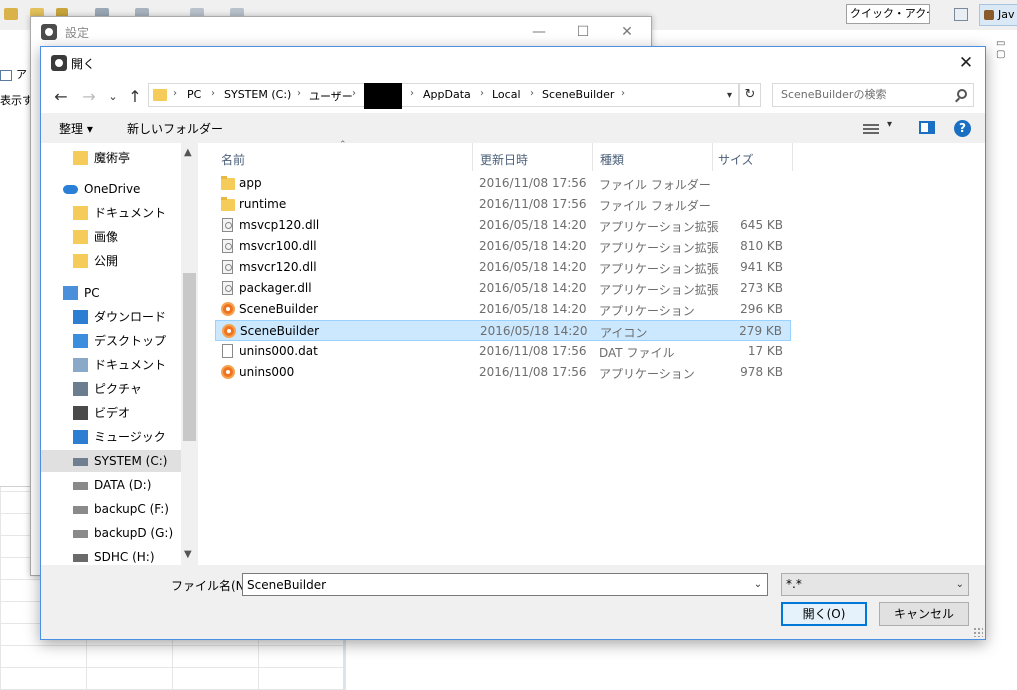 This screenshot has height=690, width=1017. Describe the element at coordinates (257, 94) in the screenshot. I see `breadcrumb-system-c: SYSTEM (C:)` at that location.